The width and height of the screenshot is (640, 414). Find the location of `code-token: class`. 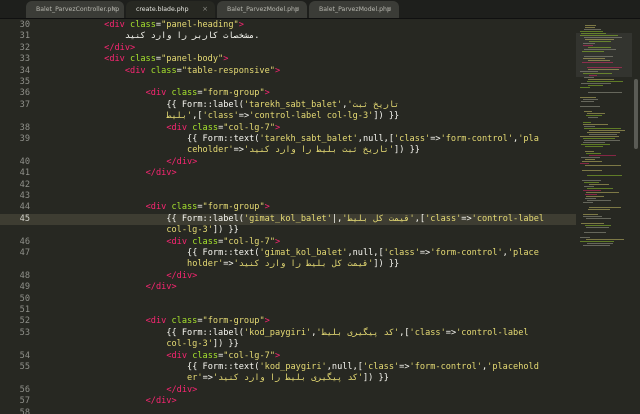

code-token: class is located at coordinates (184, 93).